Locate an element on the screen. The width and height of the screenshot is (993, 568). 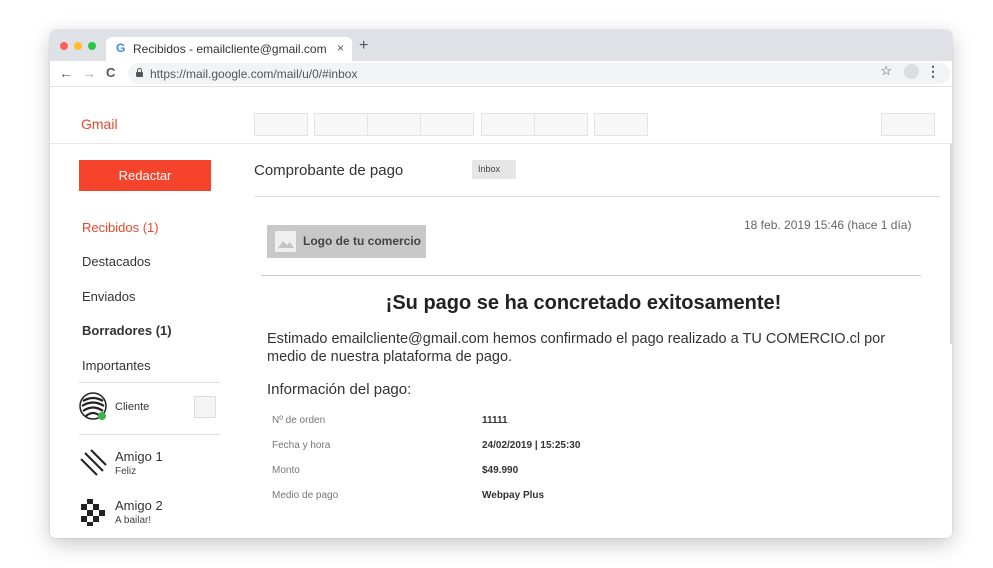
close-window-button is located at coordinates (64, 46).